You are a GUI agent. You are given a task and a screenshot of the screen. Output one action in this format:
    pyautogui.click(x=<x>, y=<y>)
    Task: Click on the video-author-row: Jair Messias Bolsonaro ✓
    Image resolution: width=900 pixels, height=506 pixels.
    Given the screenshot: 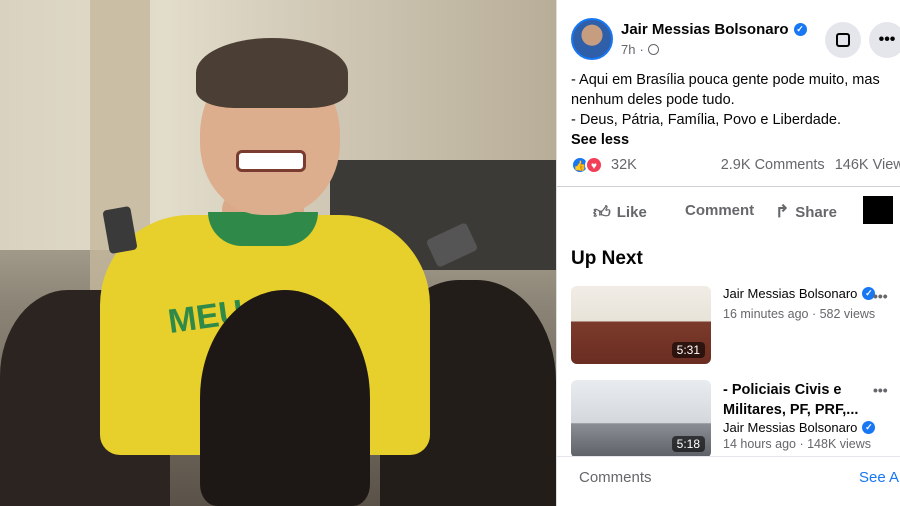 What is the action you would take?
    pyautogui.click(x=811, y=427)
    